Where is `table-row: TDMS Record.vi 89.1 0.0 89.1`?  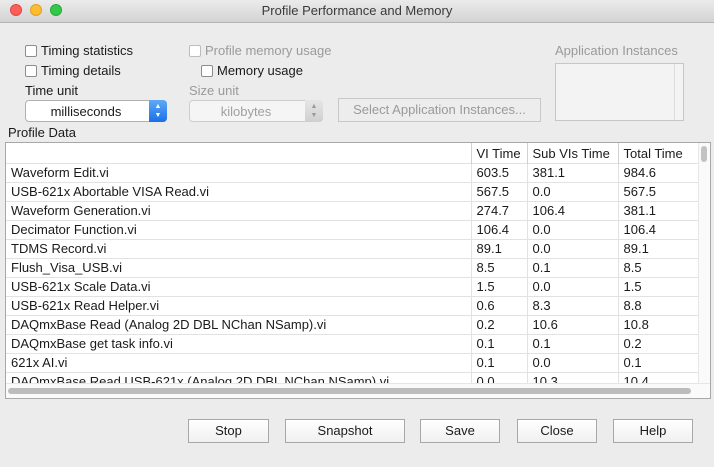
table-row: TDMS Record.vi 89.1 0.0 89.1 is located at coordinates (352, 248).